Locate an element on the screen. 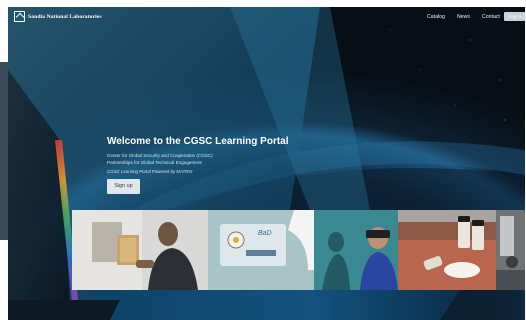 This screenshot has width=526, height=320. thunderbird-logo-icon is located at coordinates (19, 16).